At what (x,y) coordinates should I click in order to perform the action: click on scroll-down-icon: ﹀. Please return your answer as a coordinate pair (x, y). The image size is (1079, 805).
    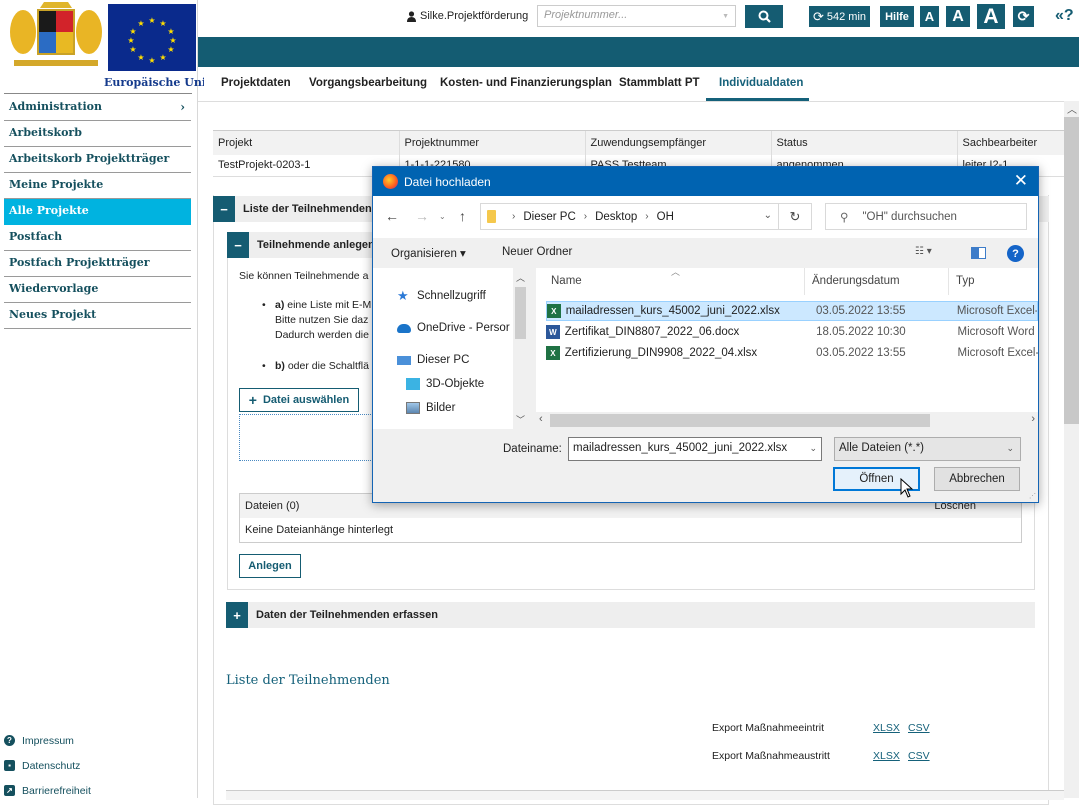
    Looking at the image, I should click on (520, 419).